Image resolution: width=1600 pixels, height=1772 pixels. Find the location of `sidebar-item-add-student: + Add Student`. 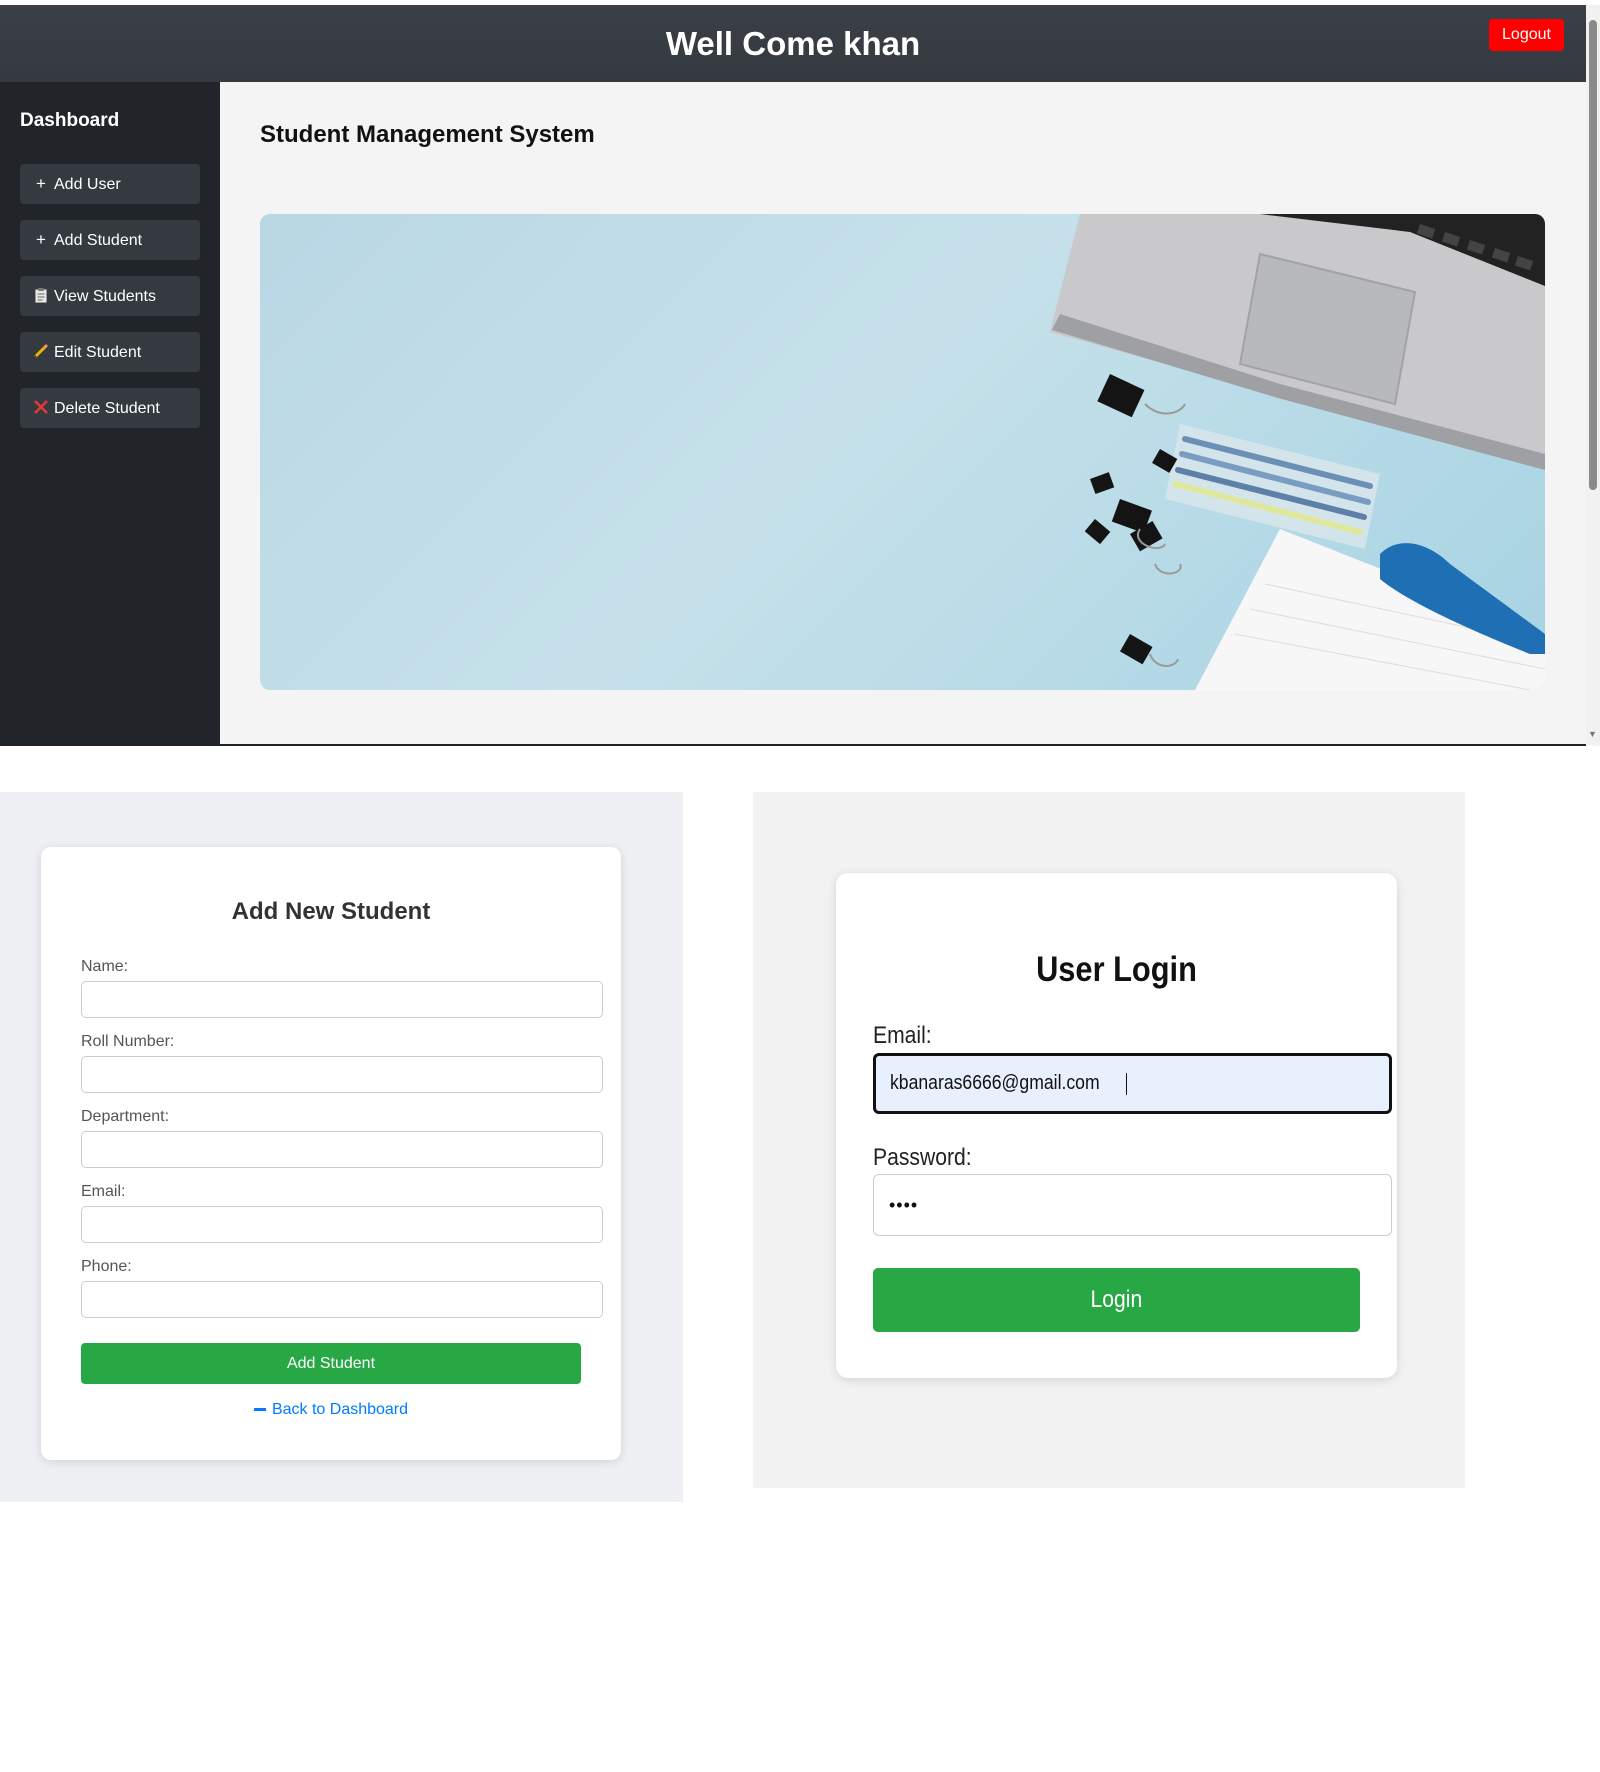

sidebar-item-add-student: + Add Student is located at coordinates (110, 240).